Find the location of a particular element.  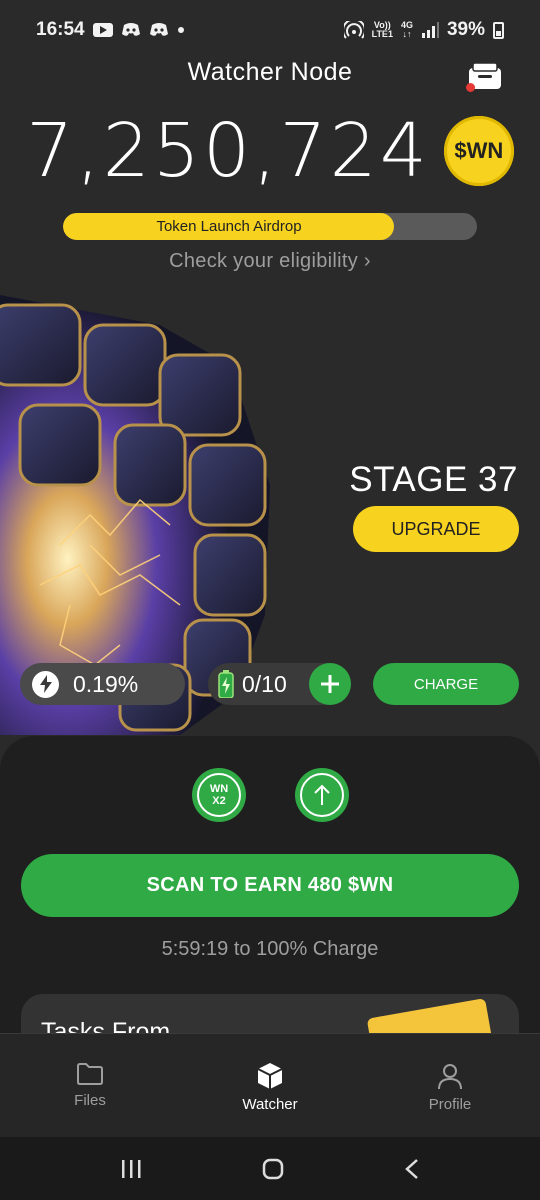

upgrade-button: UPGRADE is located at coordinates (436, 529).